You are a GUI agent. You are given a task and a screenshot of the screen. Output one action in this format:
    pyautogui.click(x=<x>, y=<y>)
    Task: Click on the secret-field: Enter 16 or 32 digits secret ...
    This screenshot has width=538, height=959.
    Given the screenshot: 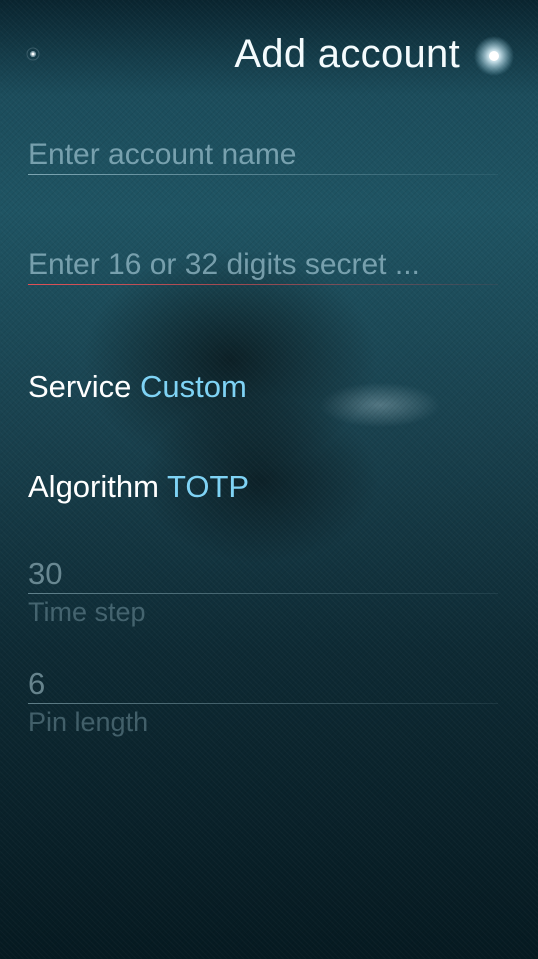 What is the action you would take?
    pyautogui.click(x=263, y=266)
    